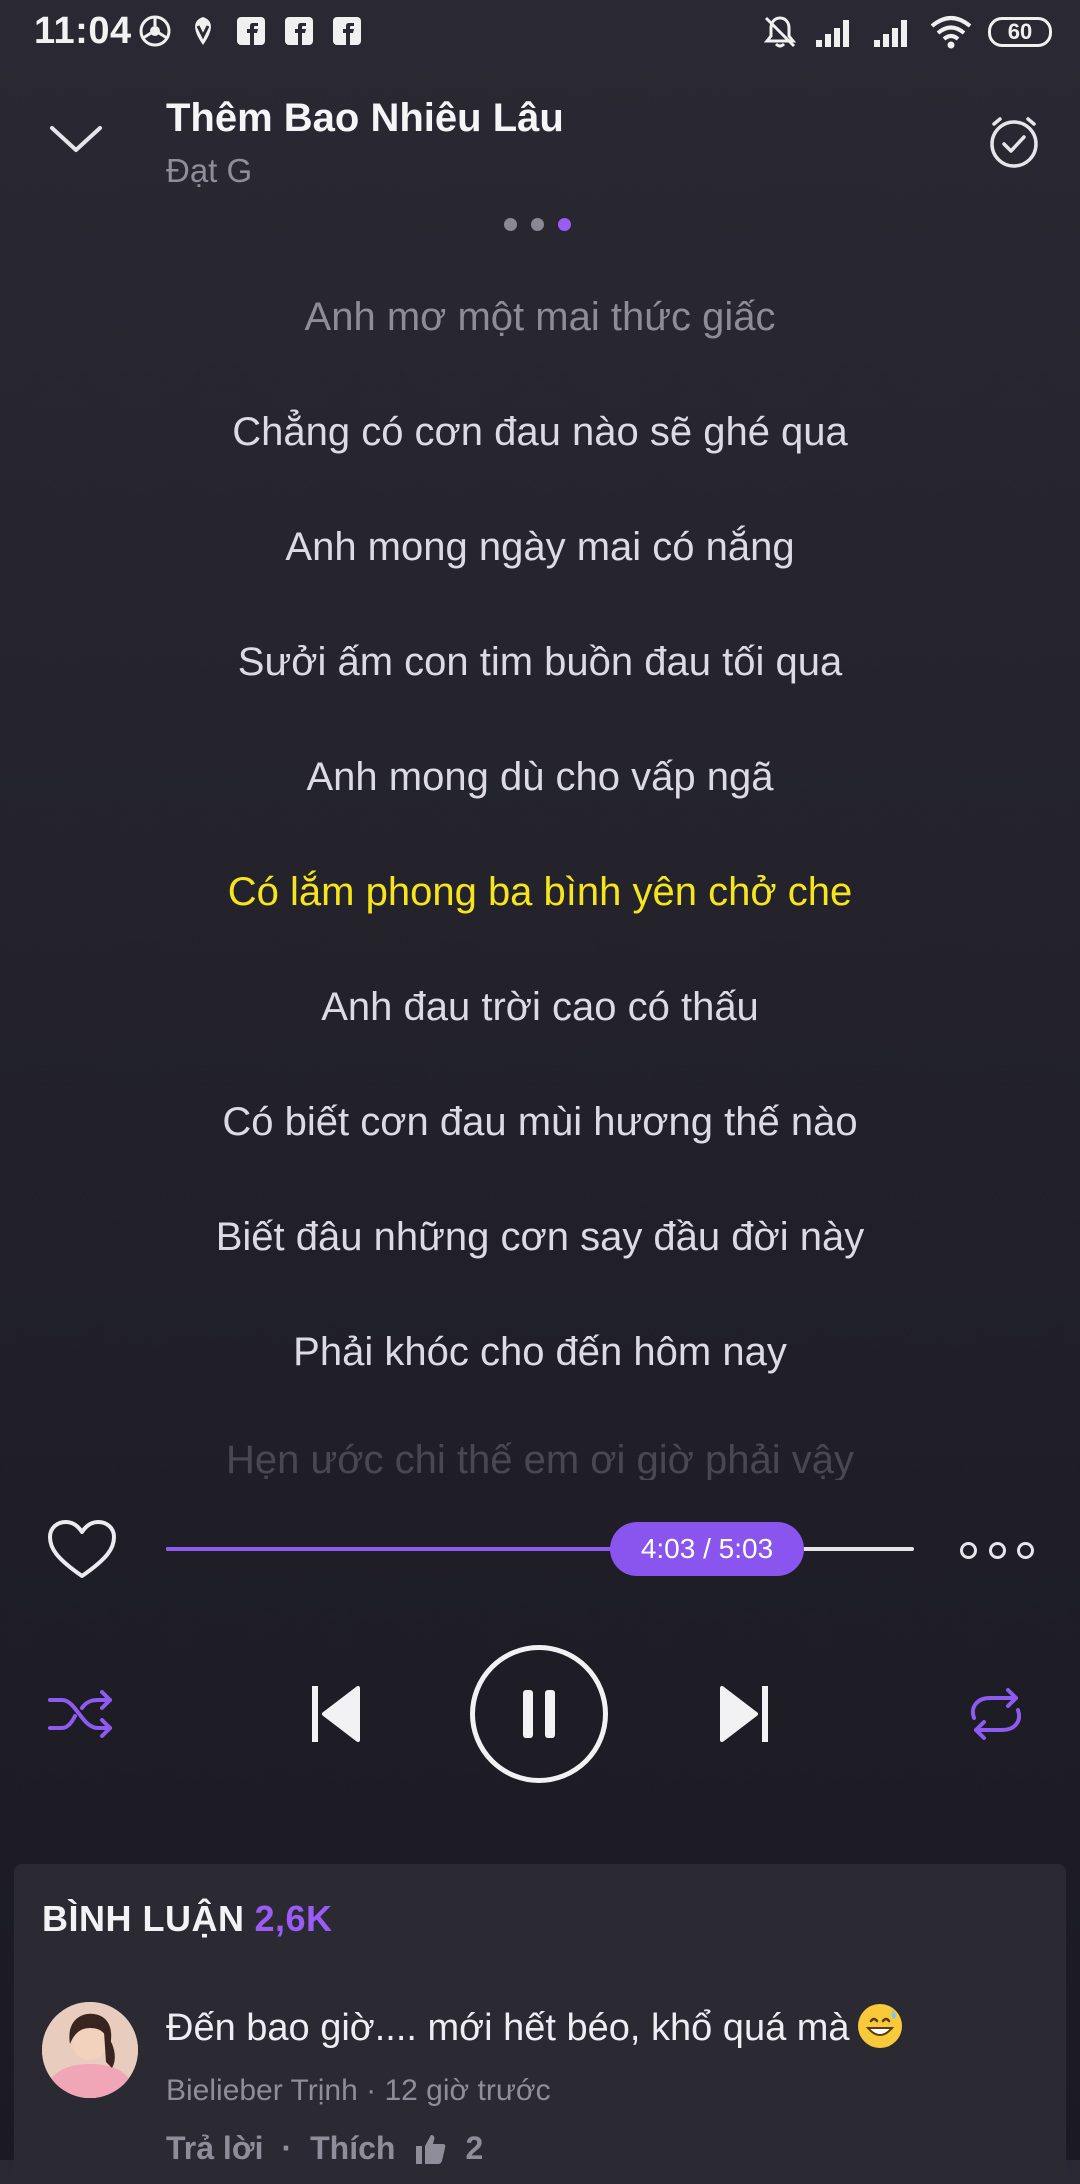 This screenshot has width=1080, height=2184. I want to click on comment-body: Đến bao giờ.... mới hết béo, khổ quá mà, so click(508, 2028).